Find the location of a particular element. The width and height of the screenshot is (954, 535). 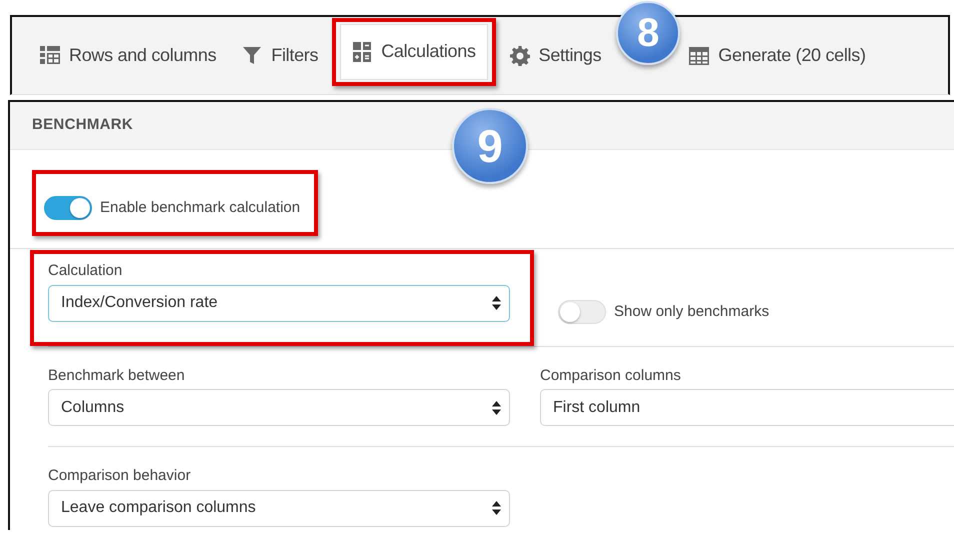

tab: Rows and columns is located at coordinates (128, 56).